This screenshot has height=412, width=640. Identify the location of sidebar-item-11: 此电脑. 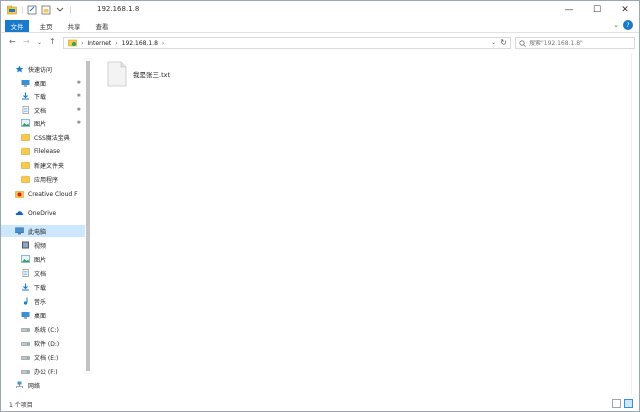
(43, 231).